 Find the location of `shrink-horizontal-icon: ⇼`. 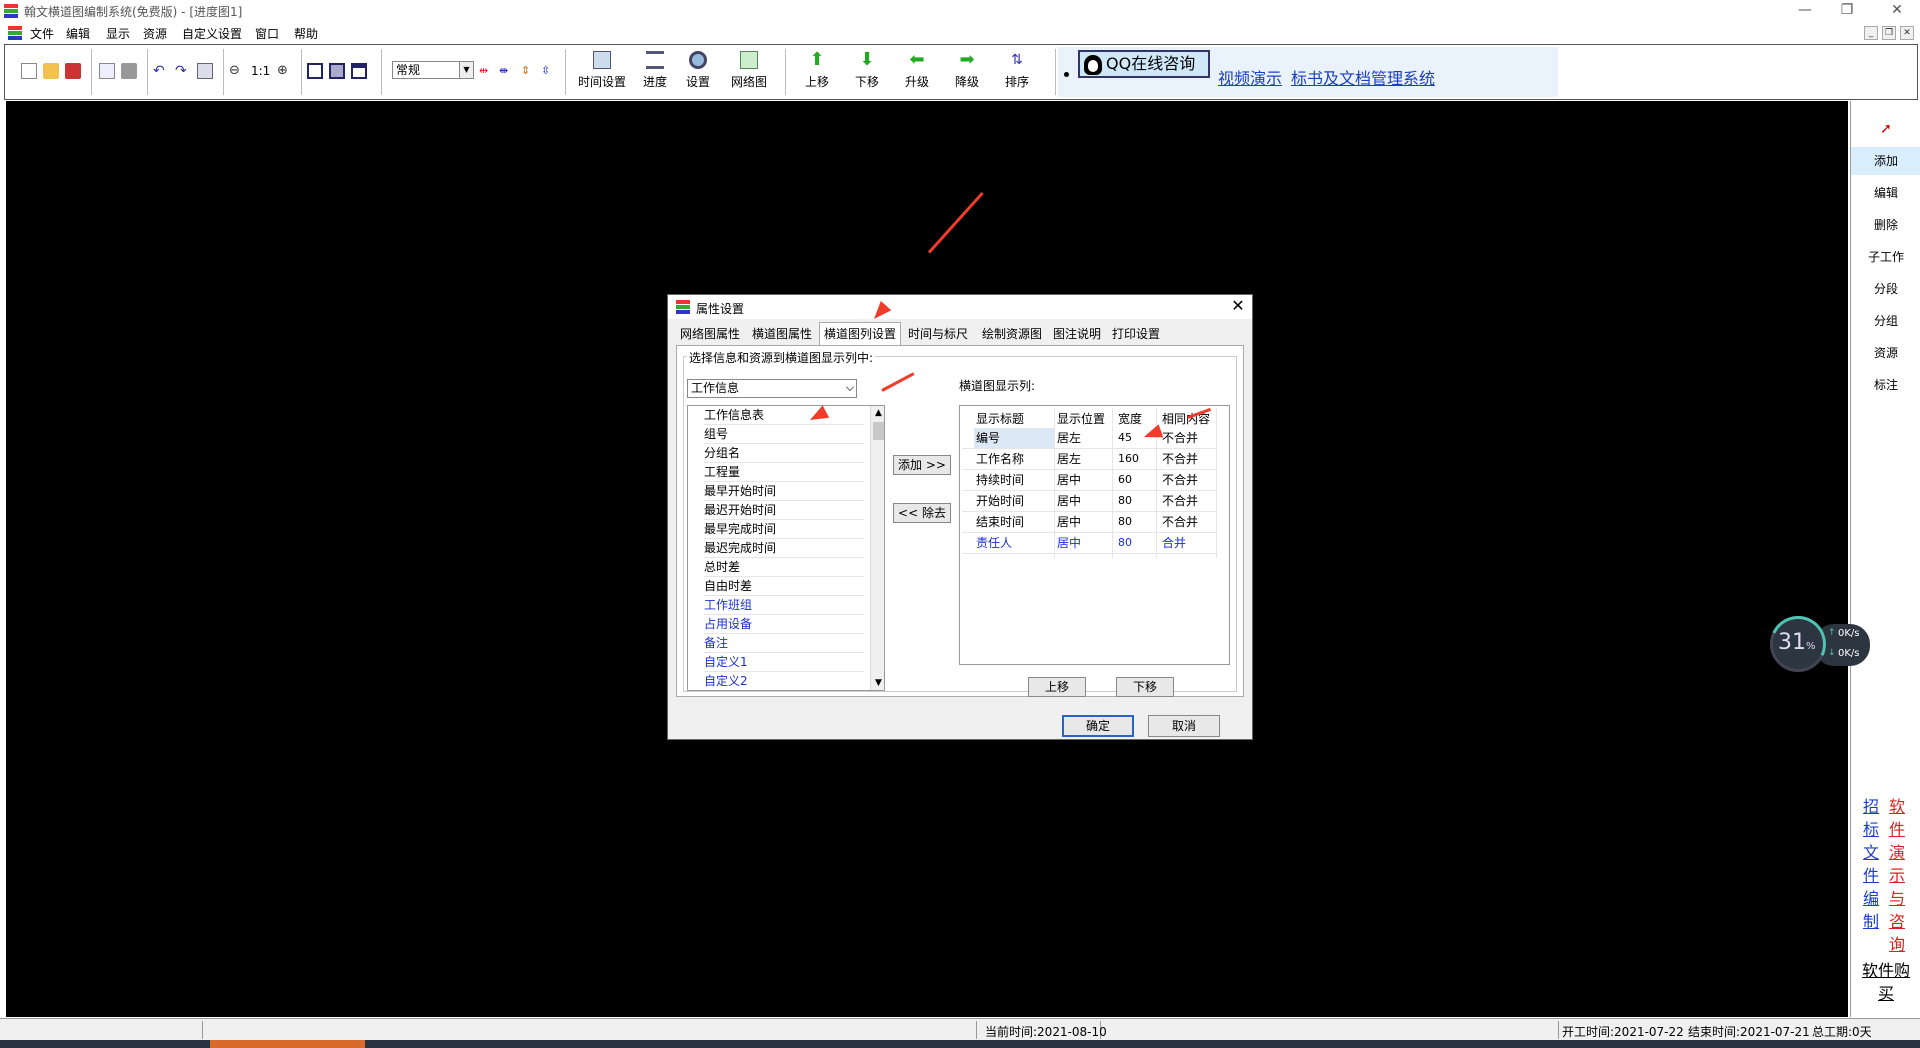

shrink-horizontal-icon: ⇼ is located at coordinates (507, 71).